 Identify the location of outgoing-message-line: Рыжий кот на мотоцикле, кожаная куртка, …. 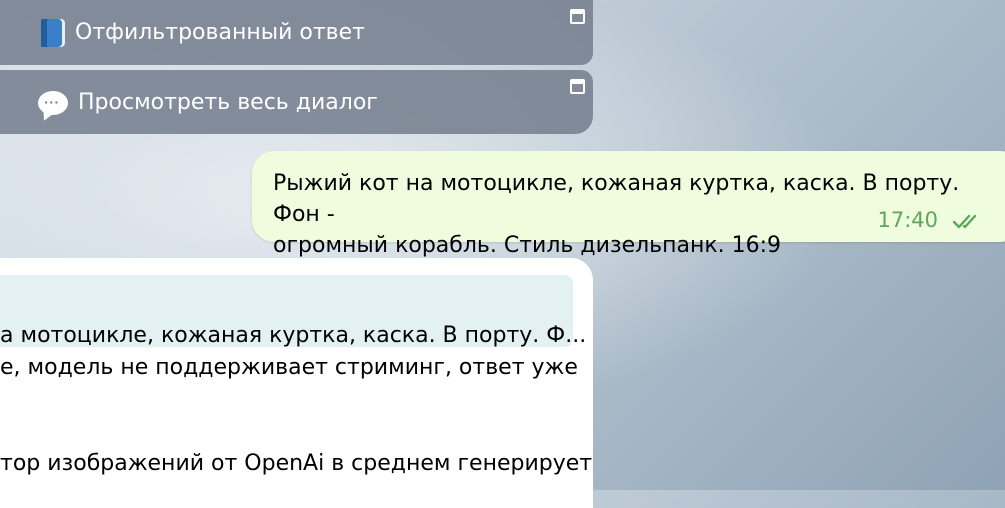
(616, 199).